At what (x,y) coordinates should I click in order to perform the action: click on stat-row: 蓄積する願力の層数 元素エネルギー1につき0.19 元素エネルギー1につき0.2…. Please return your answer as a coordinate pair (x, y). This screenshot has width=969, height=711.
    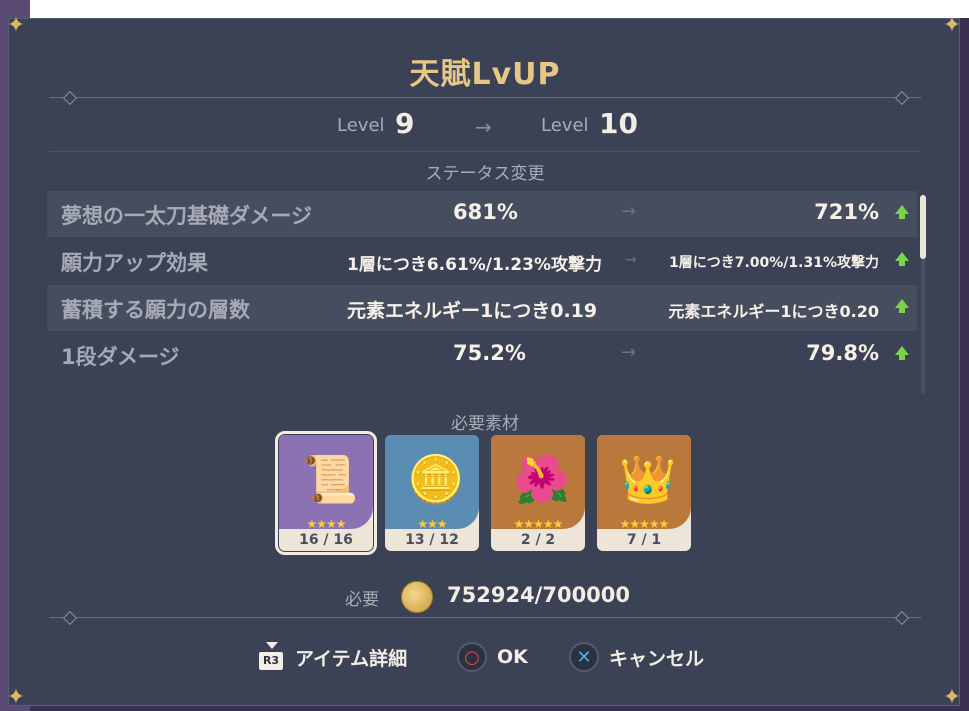
    Looking at the image, I should click on (482, 308).